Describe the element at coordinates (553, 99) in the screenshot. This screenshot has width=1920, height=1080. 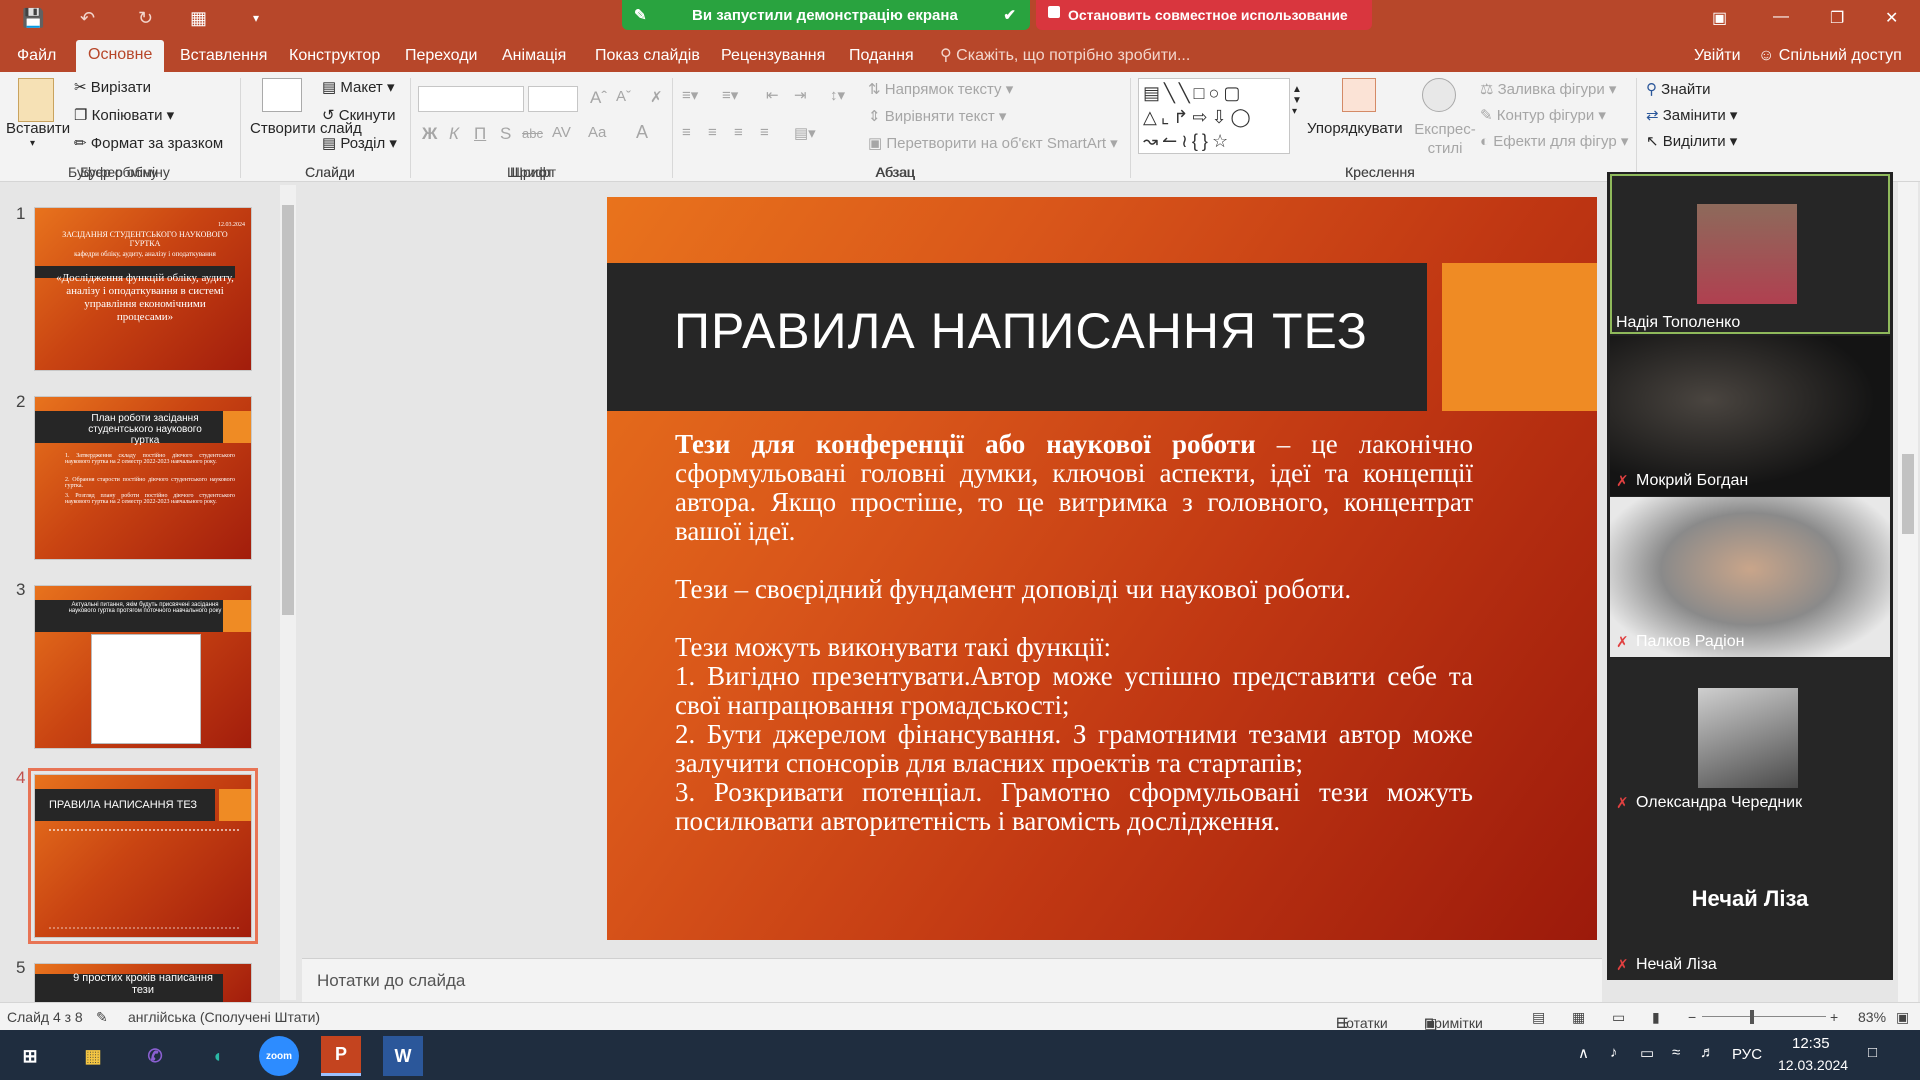
I see `font-size-input` at that location.